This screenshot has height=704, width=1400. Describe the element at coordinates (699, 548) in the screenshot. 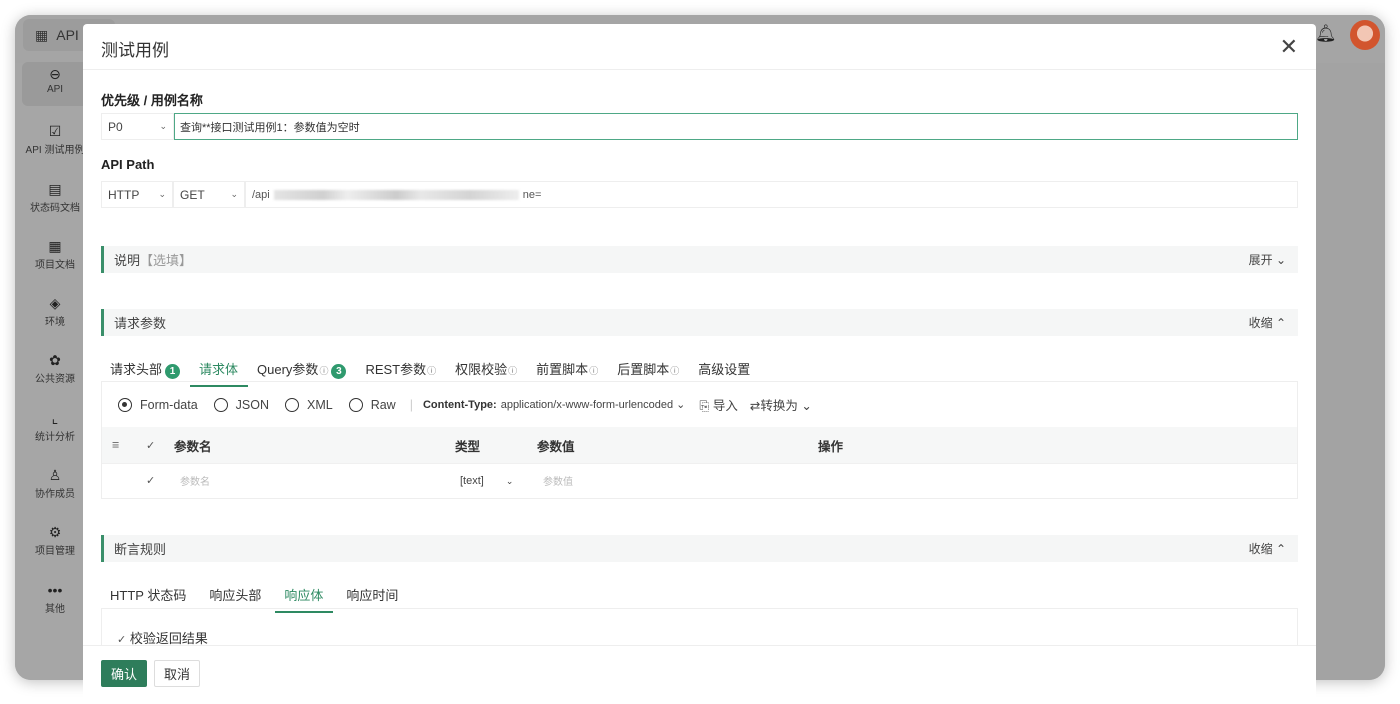

I see `assertions-section: 断言规则 收缩 ⌃` at that location.